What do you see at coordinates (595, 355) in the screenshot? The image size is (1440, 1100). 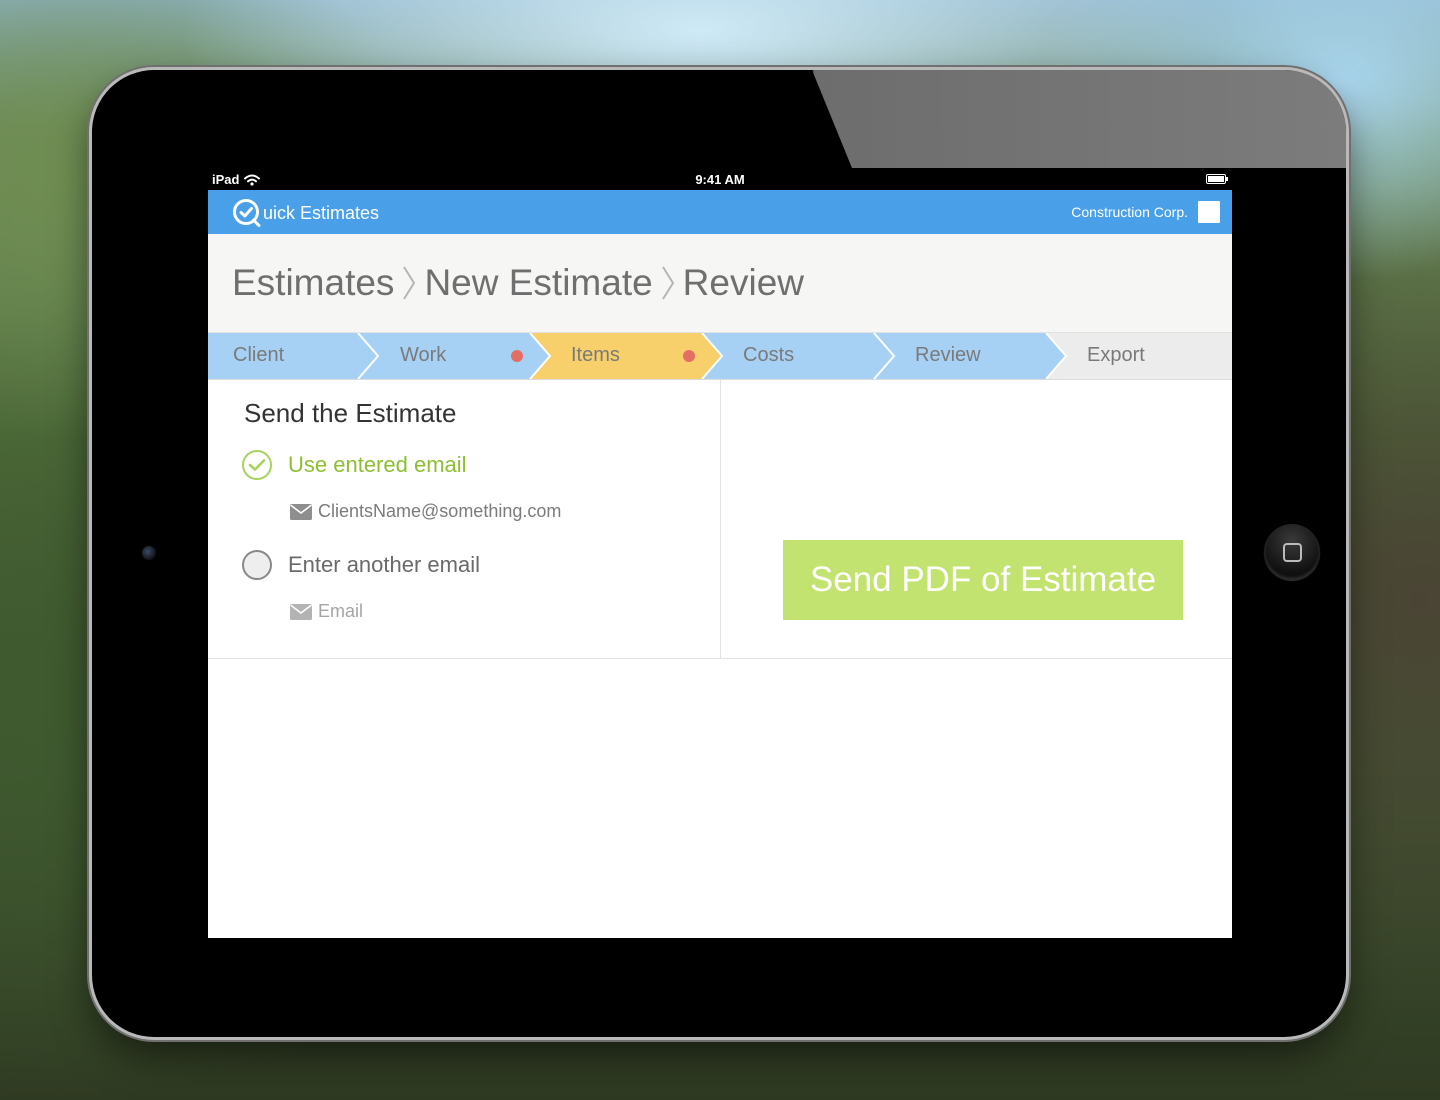 I see `tab-items-label: Items` at bounding box center [595, 355].